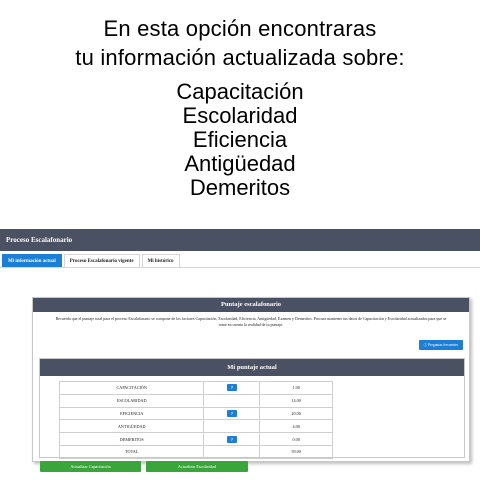  Describe the element at coordinates (252, 367) in the screenshot. I see `score-title: Mi puntaje actual` at that location.